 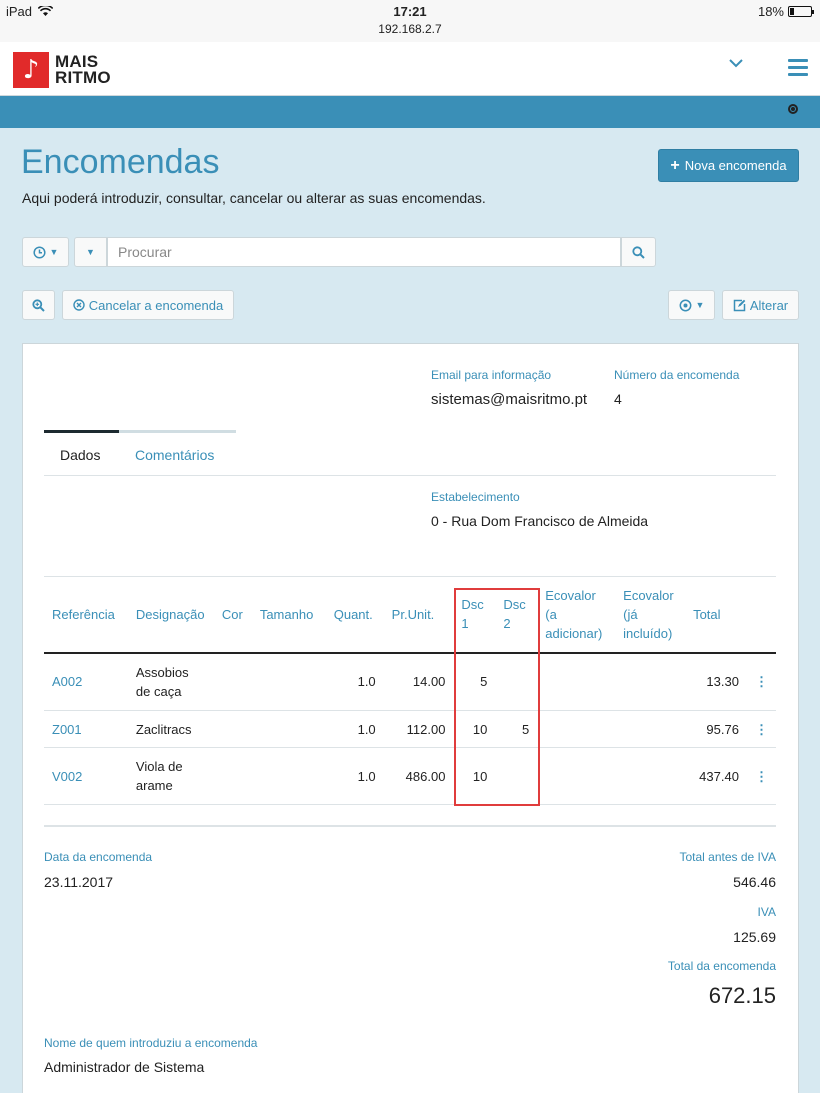 What do you see at coordinates (410, 21) in the screenshot?
I see `status-bar: iPad 17:21 192.168.2.7 18%` at bounding box center [410, 21].